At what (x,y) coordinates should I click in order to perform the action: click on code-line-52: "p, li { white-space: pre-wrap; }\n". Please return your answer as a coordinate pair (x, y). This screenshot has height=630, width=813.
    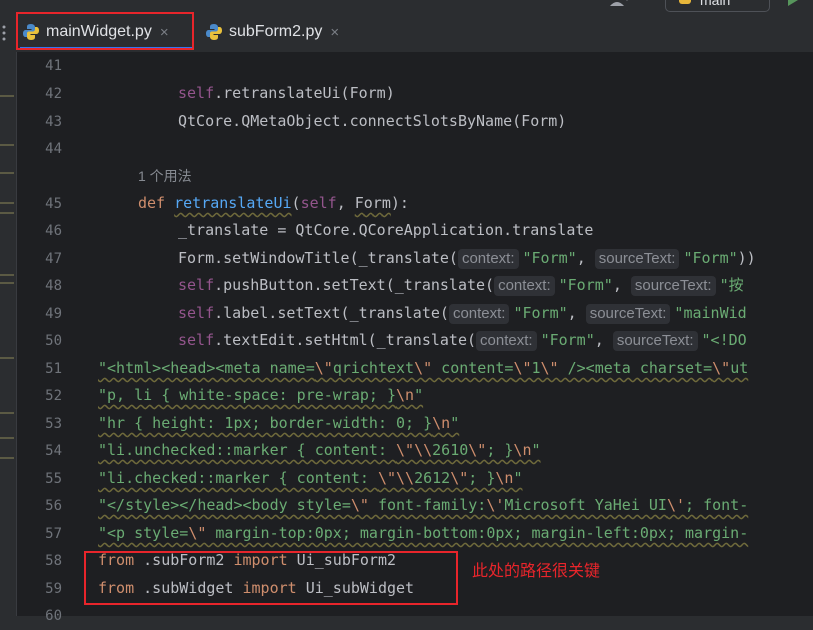
    Looking at the image, I should click on (261, 395).